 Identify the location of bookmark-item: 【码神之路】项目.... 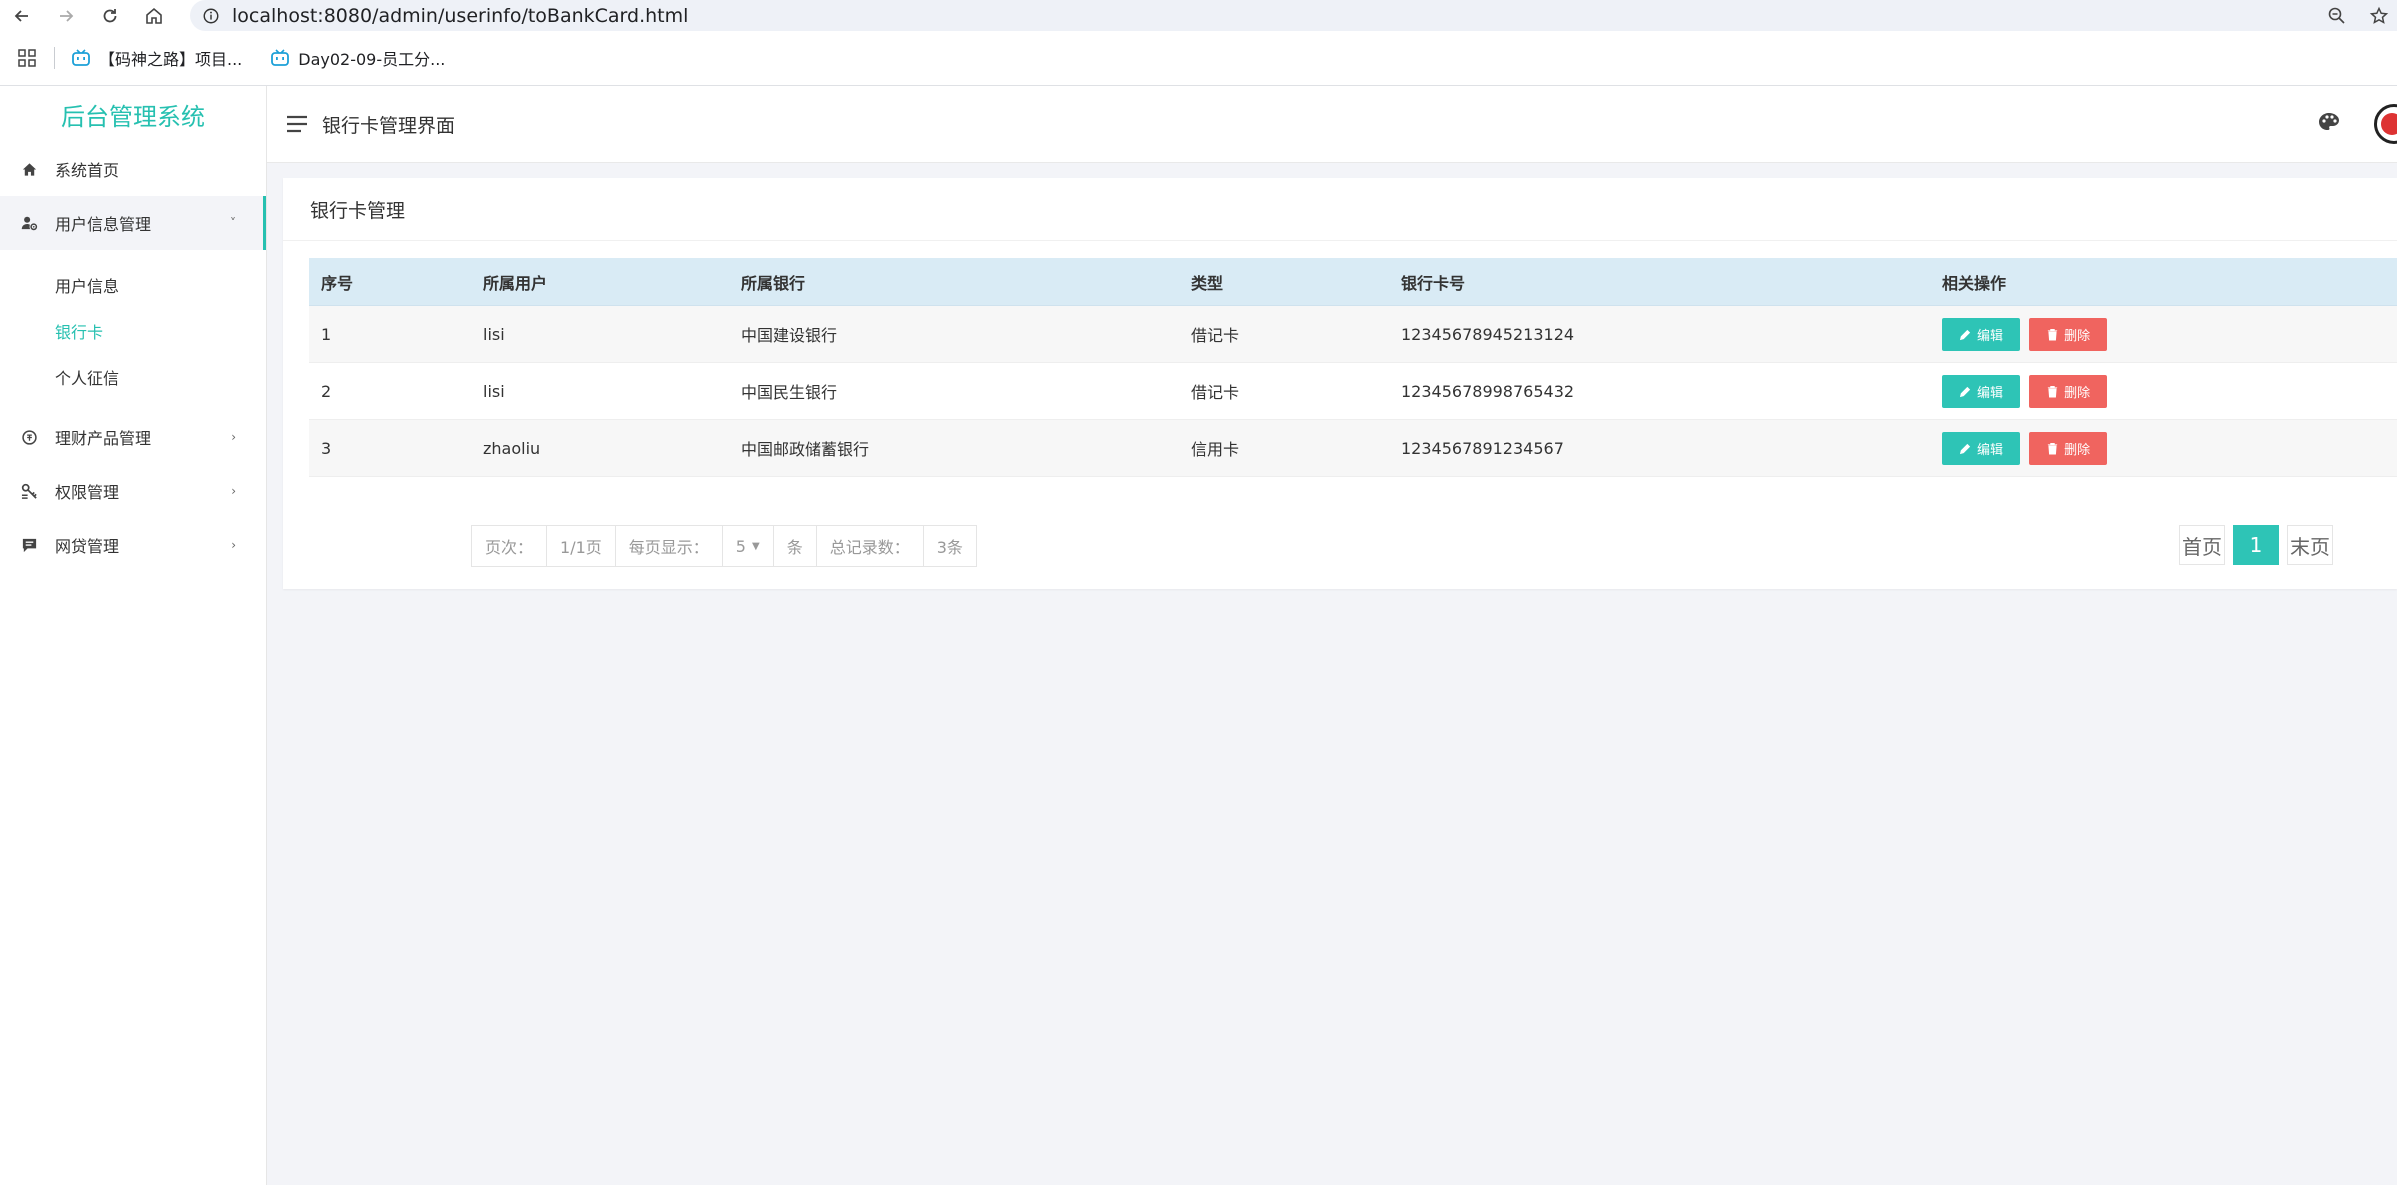
(156, 58).